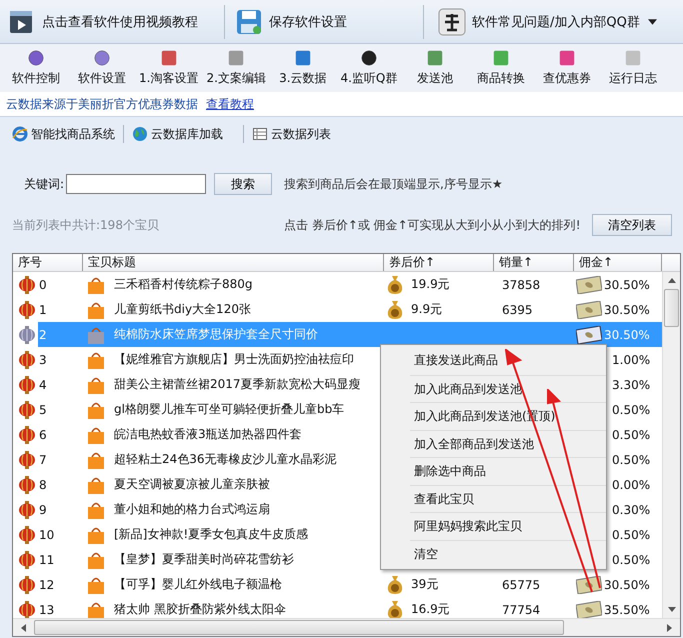  What do you see at coordinates (433, 225) in the screenshot?
I see `sort-hint: 点击 券后价↑或 佣金↑可实现从大到小从小到大的排列!` at bounding box center [433, 225].